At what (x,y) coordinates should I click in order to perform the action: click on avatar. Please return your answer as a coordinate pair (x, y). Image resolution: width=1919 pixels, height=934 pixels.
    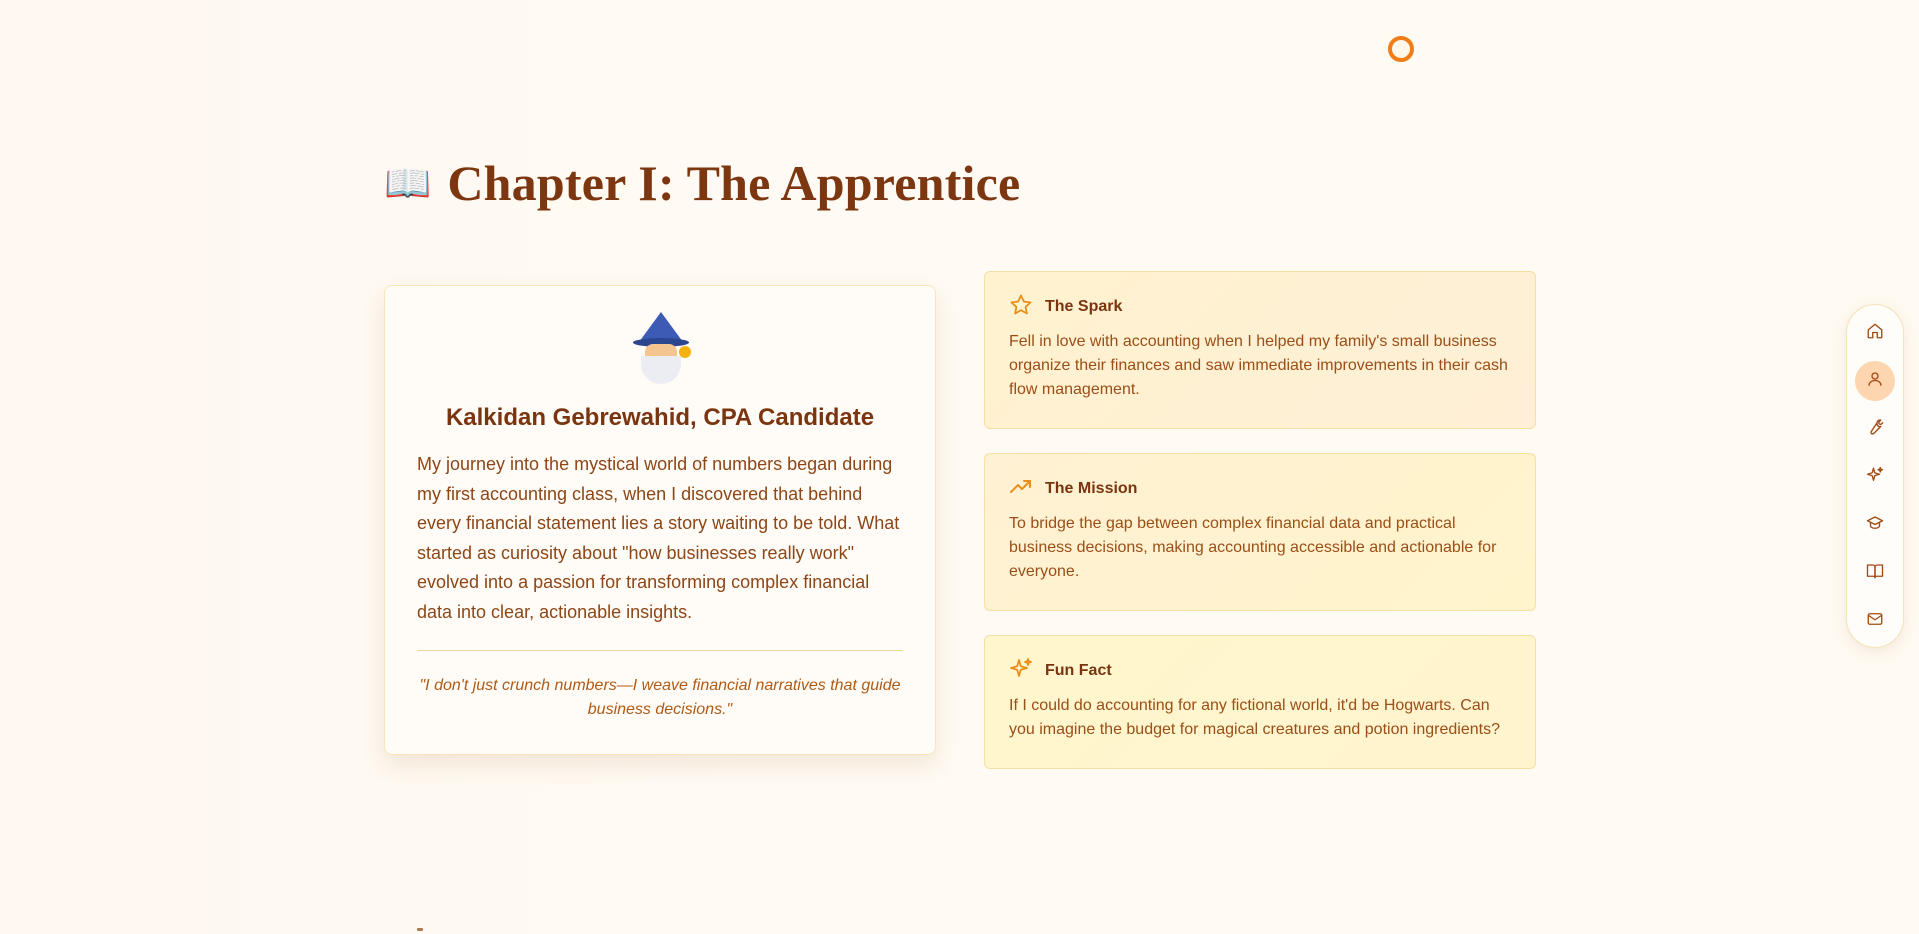
    Looking at the image, I should click on (660, 353).